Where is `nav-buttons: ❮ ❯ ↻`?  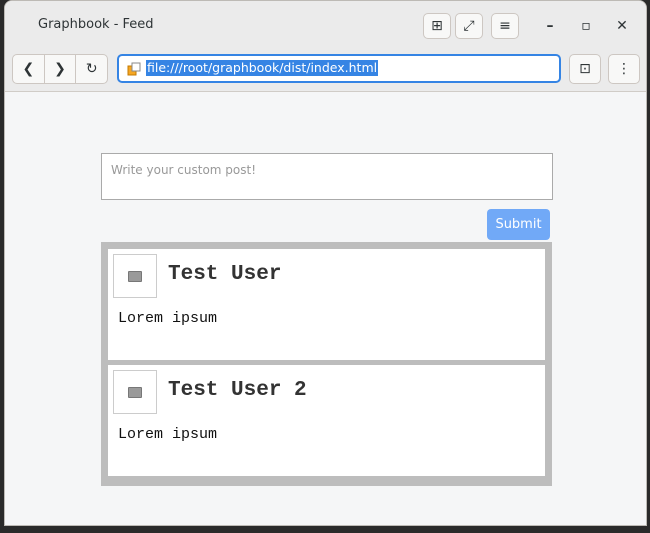
nav-buttons: ❮ ❯ ↻ is located at coordinates (60, 69).